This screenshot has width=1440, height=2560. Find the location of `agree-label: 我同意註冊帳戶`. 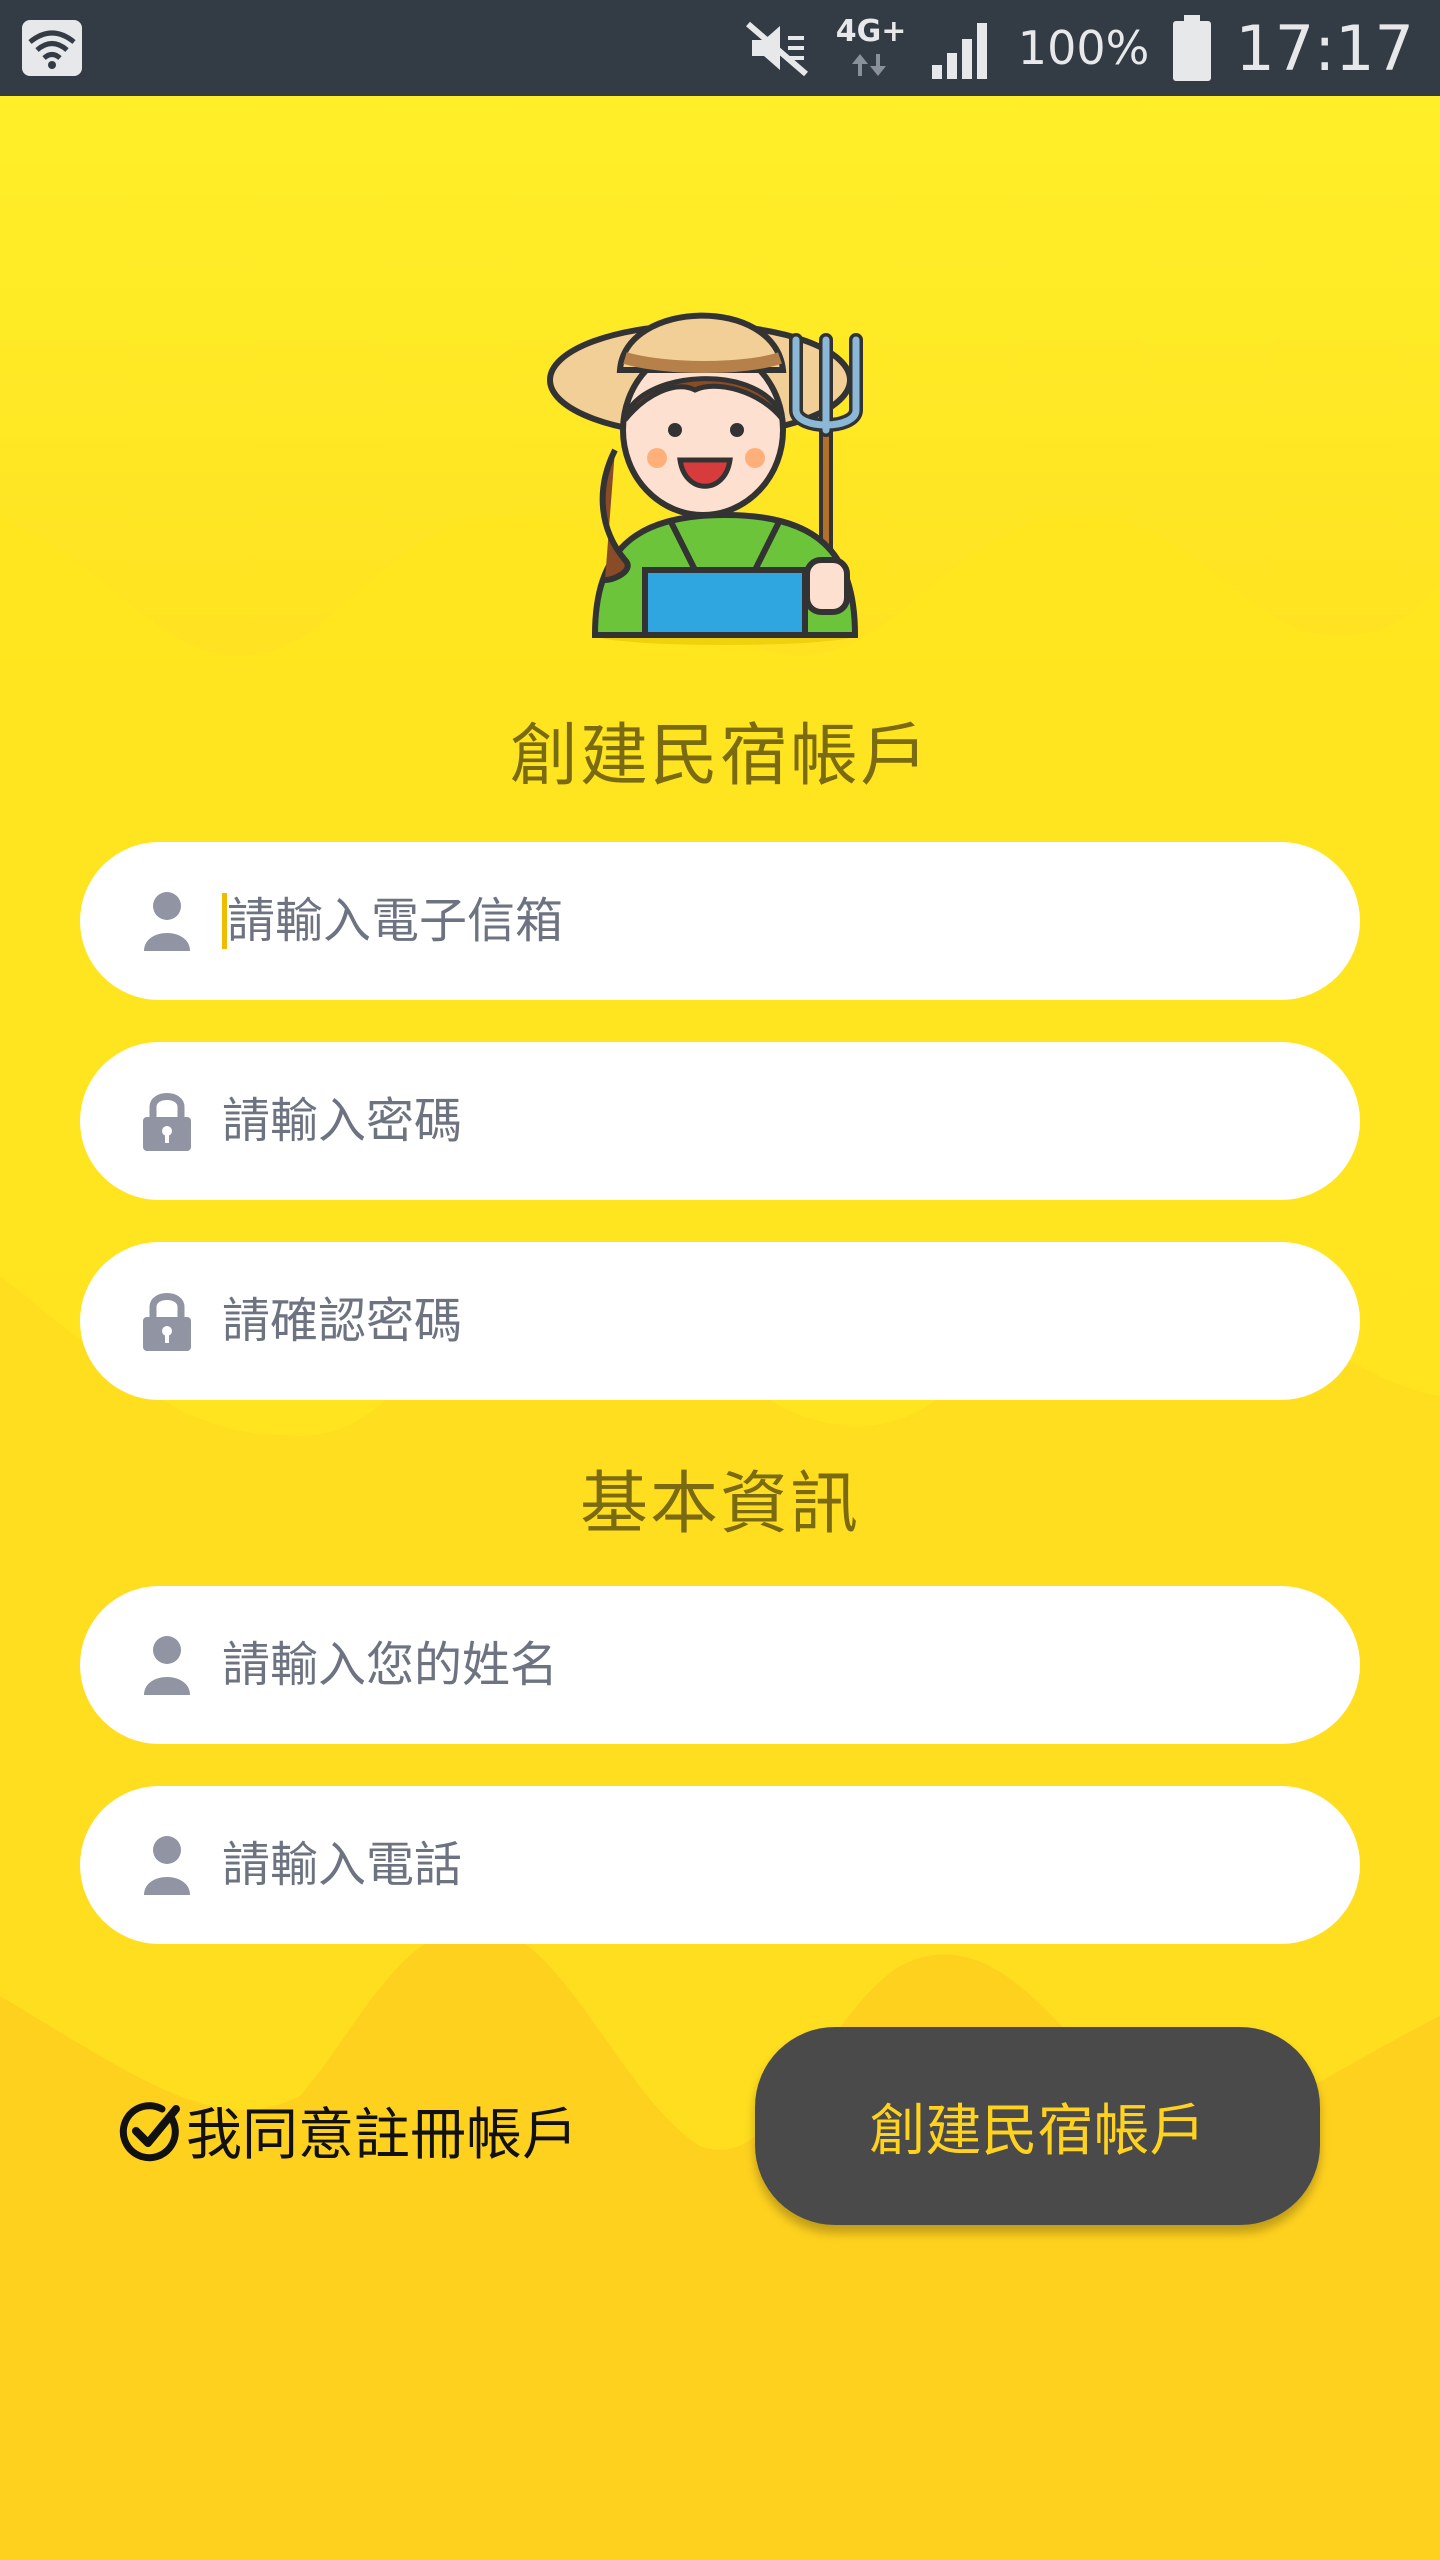

agree-label: 我同意註冊帳戶 is located at coordinates (382, 2135).